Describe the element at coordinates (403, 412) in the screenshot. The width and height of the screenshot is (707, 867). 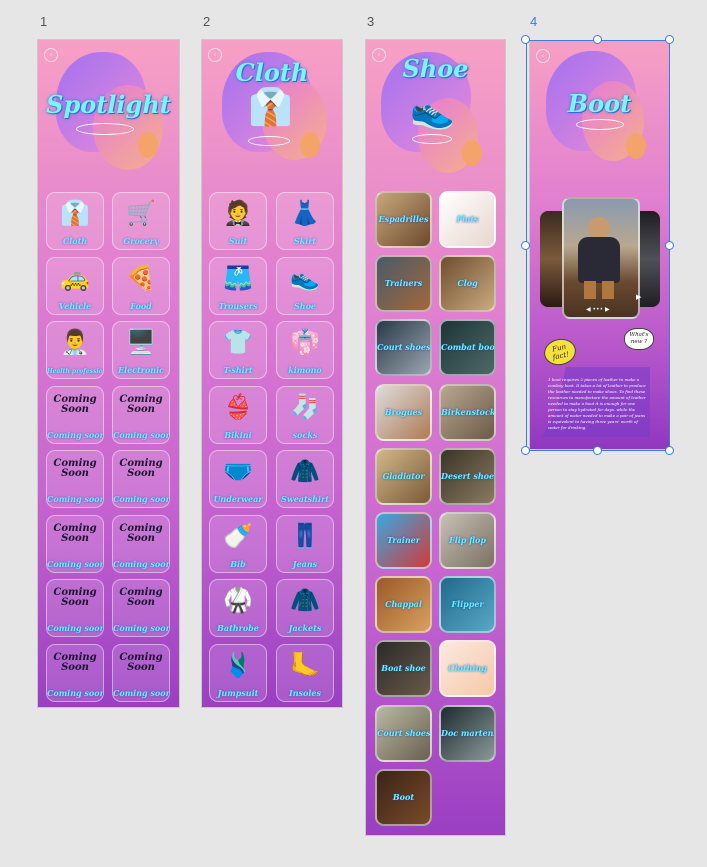
I see `shoe-tile: Brogues` at that location.